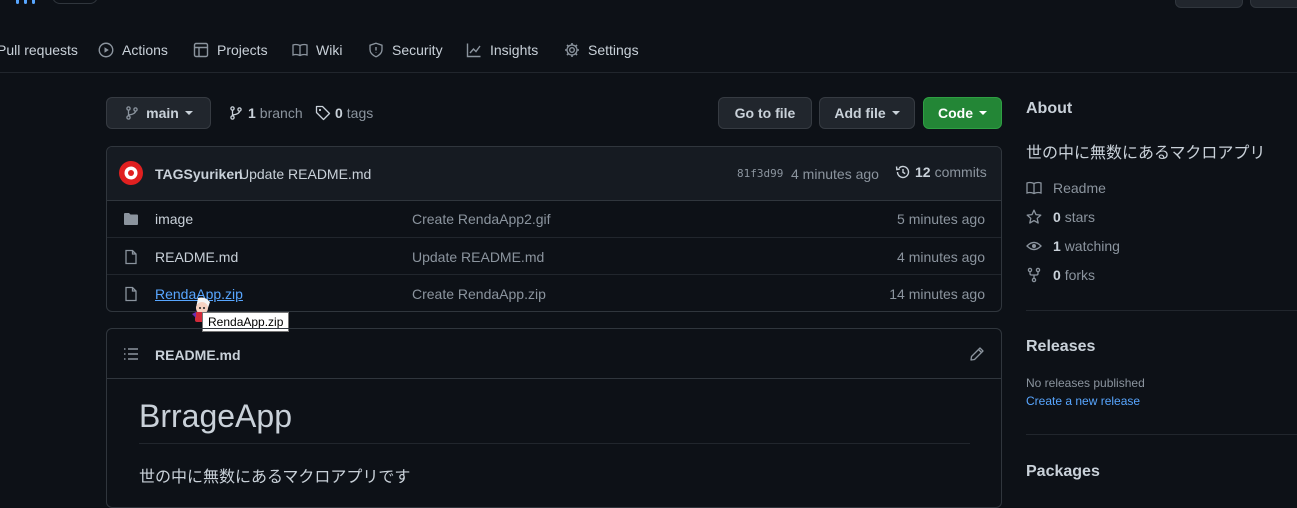 This screenshot has width=1297, height=508. What do you see at coordinates (199, 174) in the screenshot?
I see `commit-author: TAGSyuriken` at bounding box center [199, 174].